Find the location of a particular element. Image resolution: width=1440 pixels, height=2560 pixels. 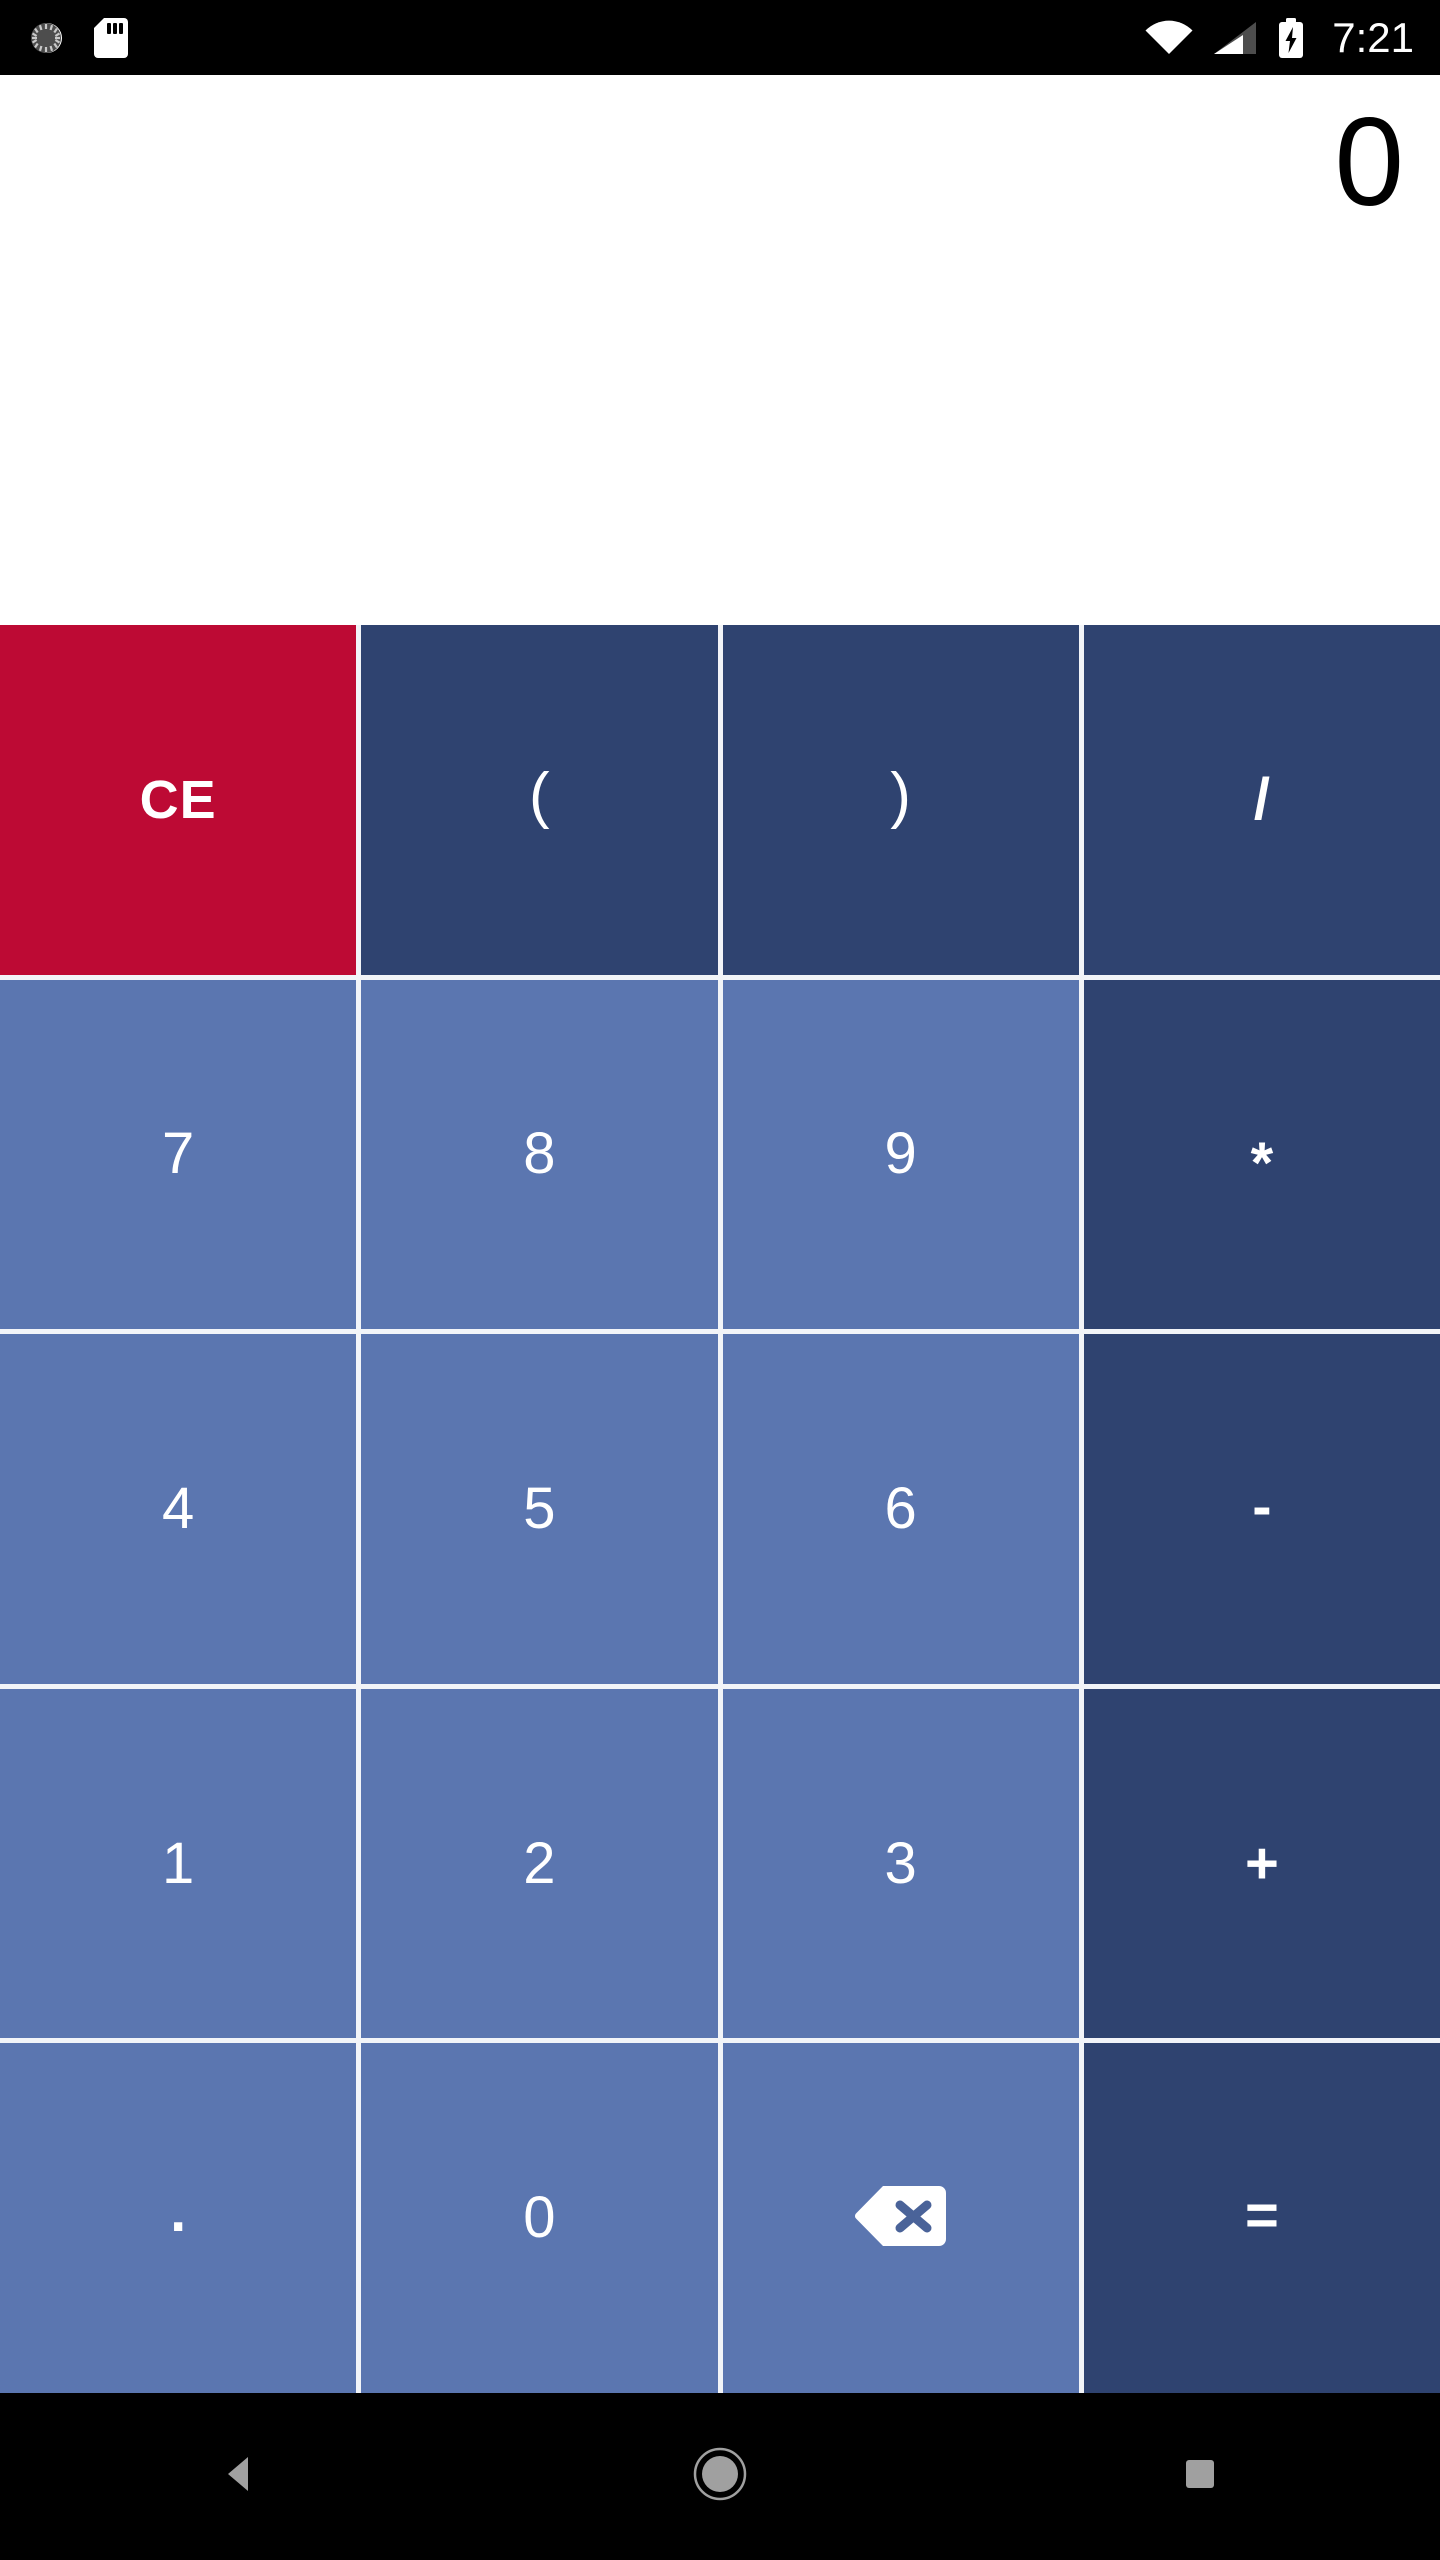

digit-9-button: 9 is located at coordinates (900, 1154).